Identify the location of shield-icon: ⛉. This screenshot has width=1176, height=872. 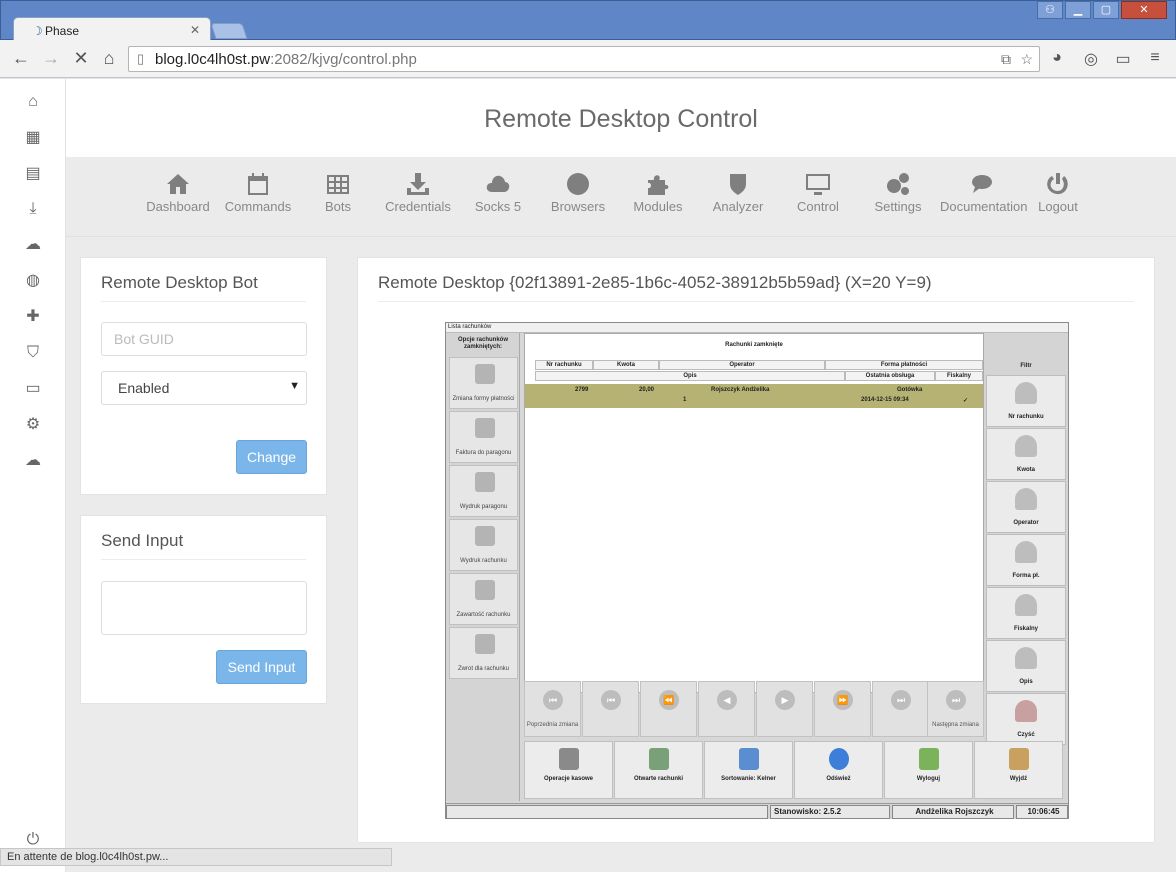
(33, 353).